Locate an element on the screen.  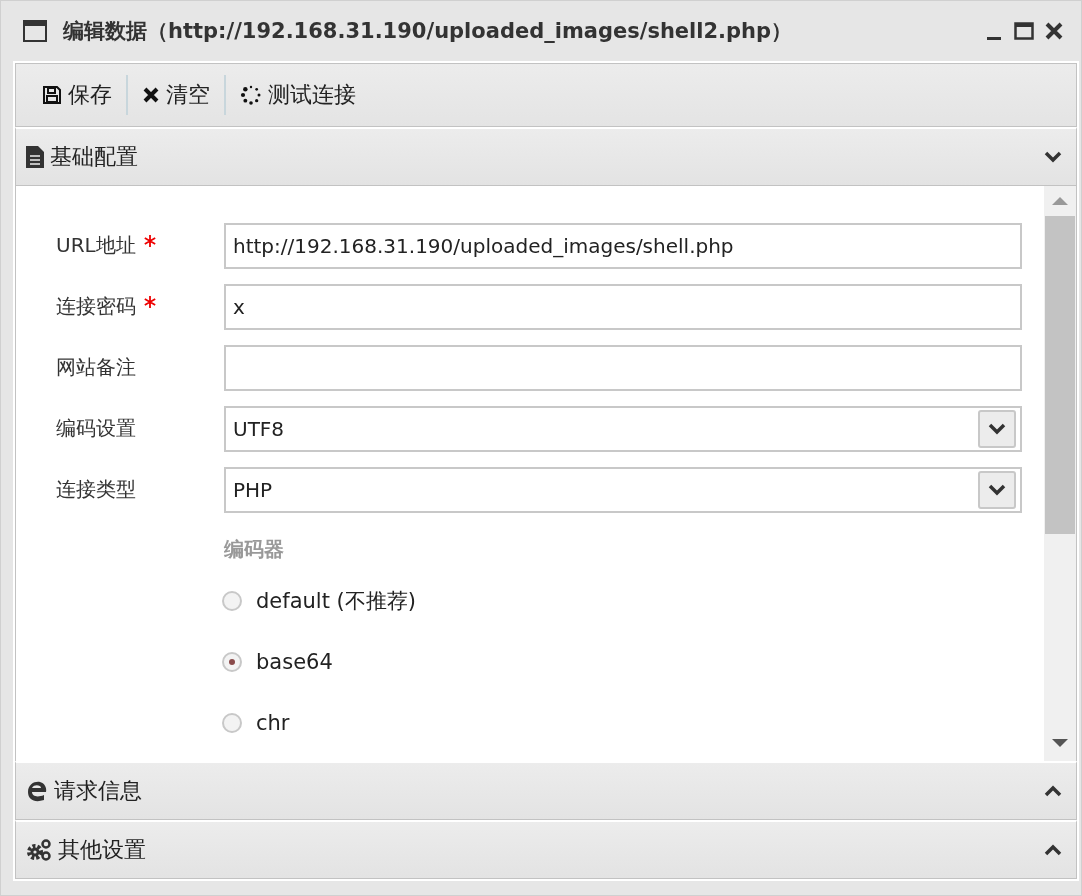
window-icon is located at coordinates (35, 31).